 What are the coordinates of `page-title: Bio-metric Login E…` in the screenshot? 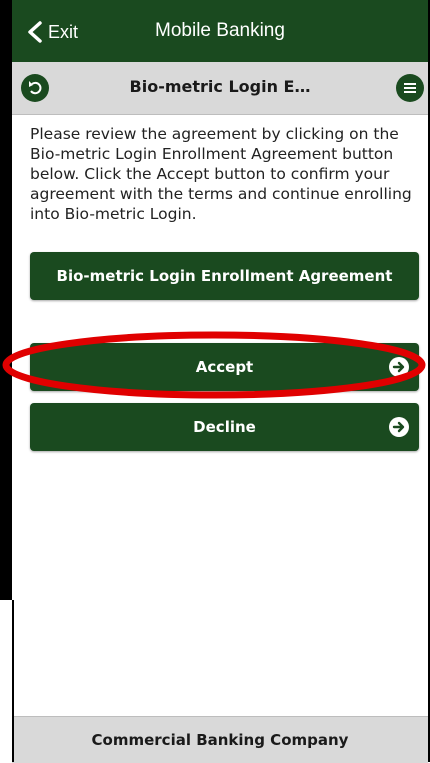 It's located at (220, 86).